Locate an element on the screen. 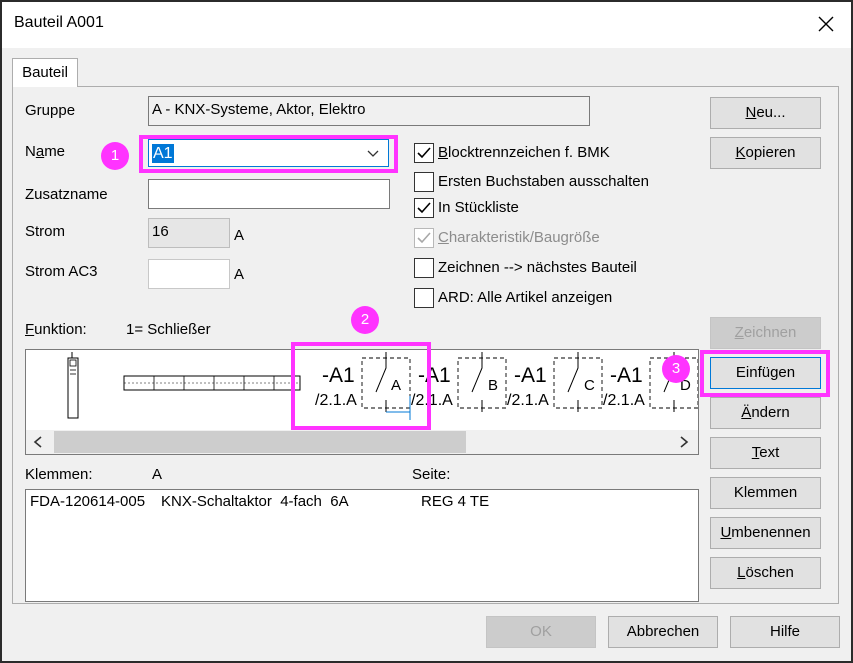  help-button: Hilfe is located at coordinates (785, 632).